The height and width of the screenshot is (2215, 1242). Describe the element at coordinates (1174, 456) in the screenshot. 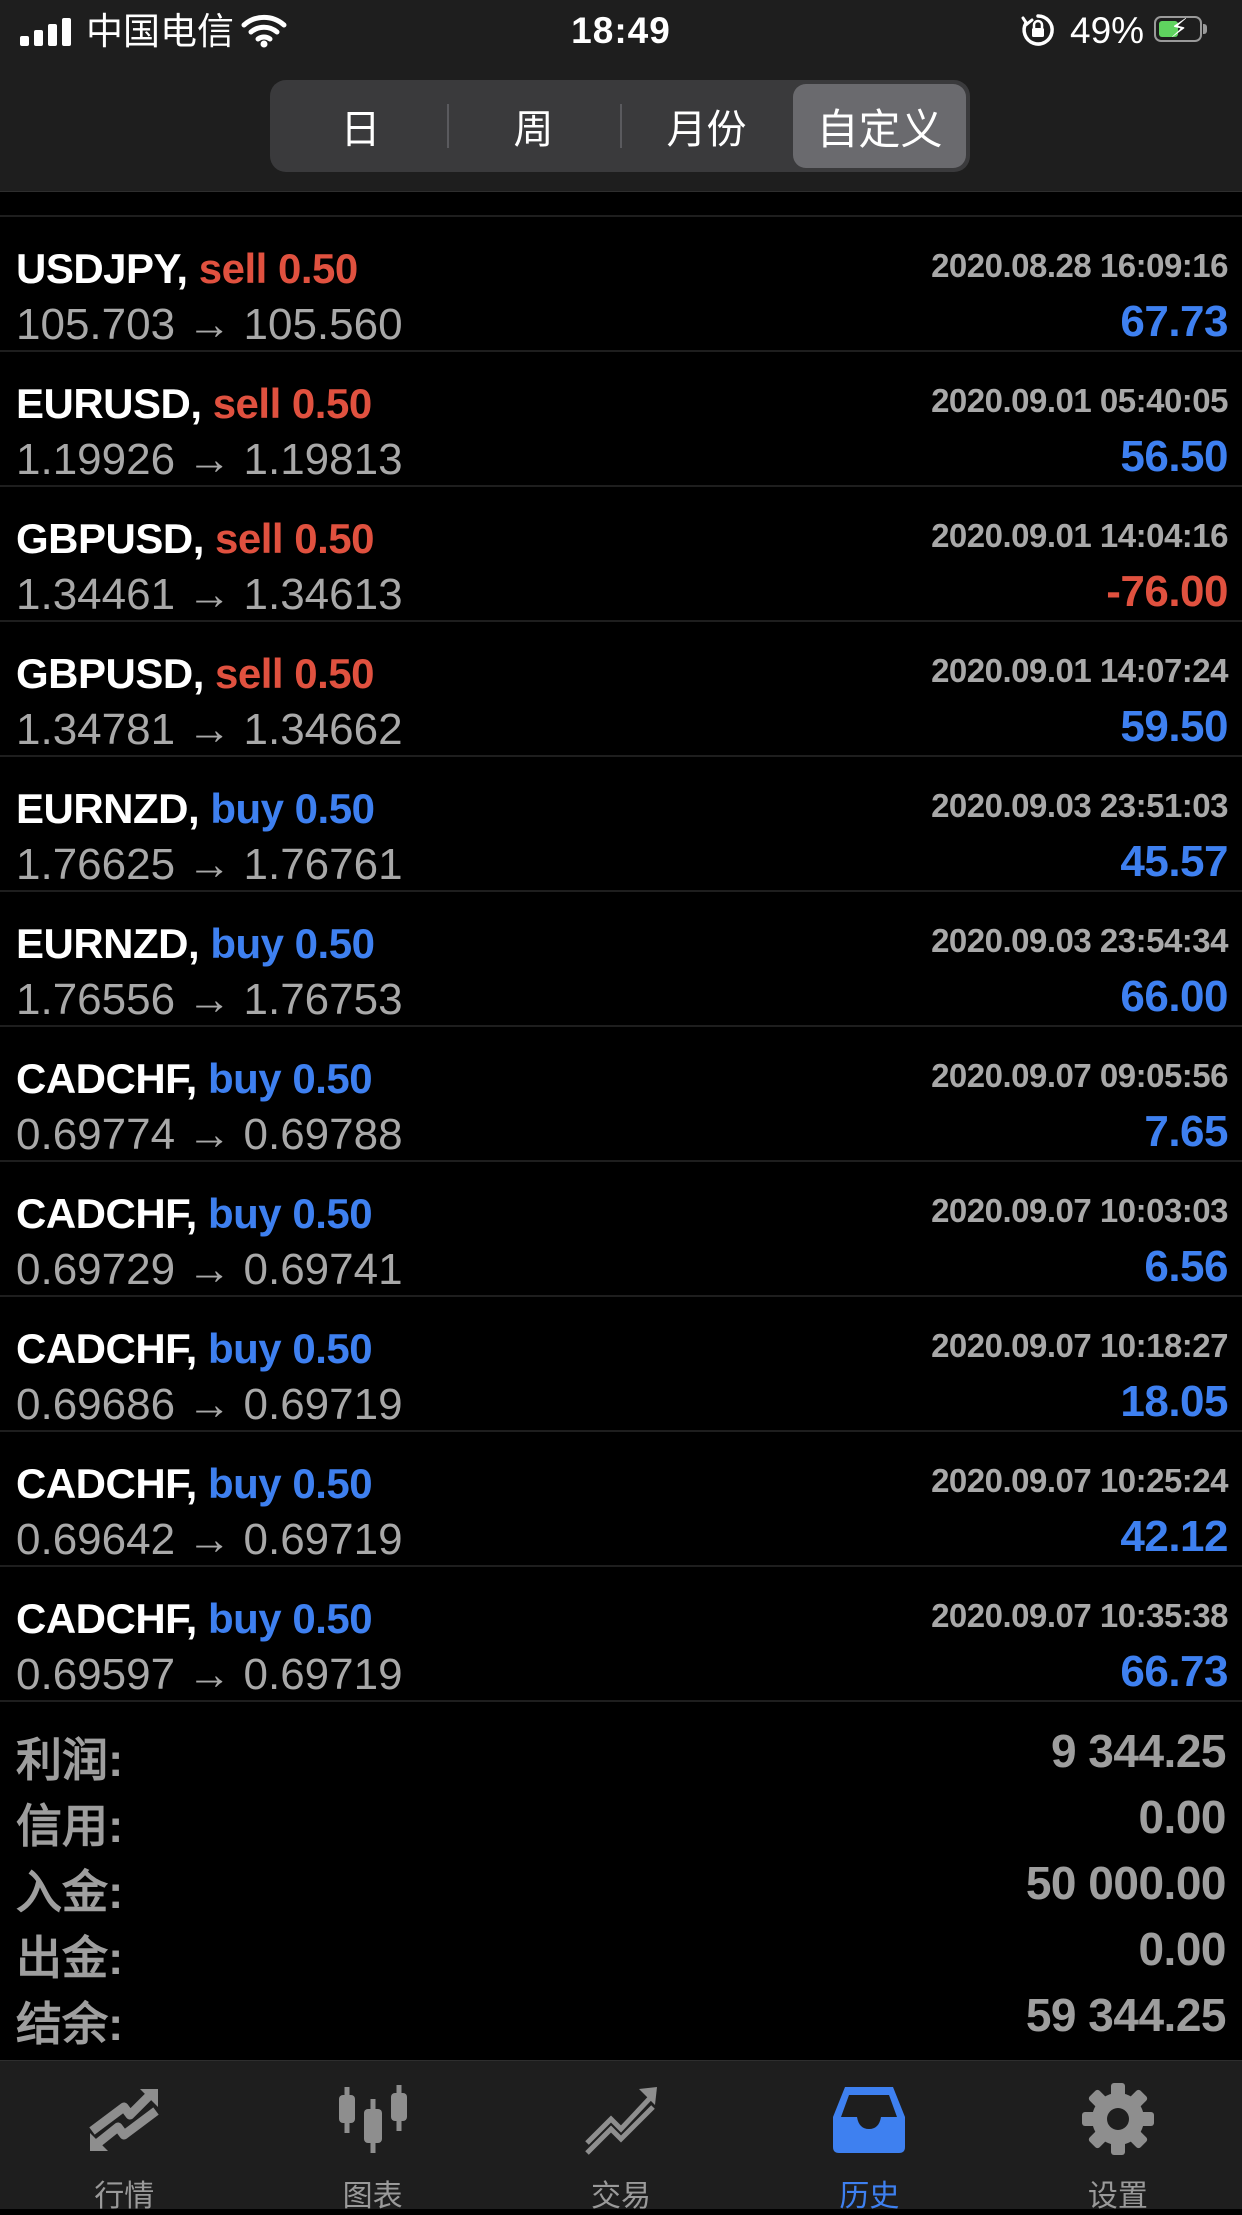

I see `deal-profit: 56.50` at that location.